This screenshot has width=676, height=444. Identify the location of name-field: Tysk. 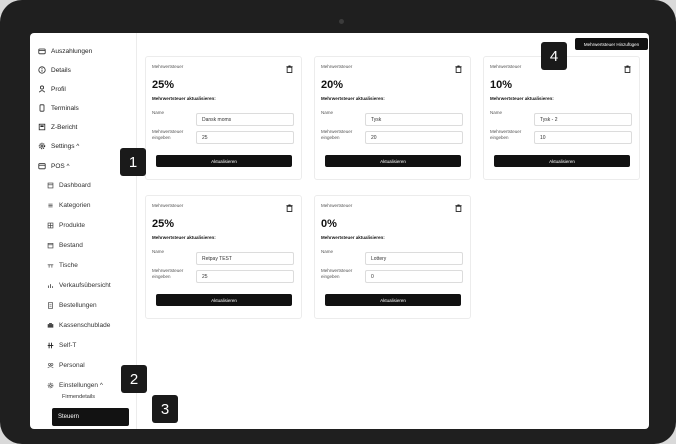
(414, 119).